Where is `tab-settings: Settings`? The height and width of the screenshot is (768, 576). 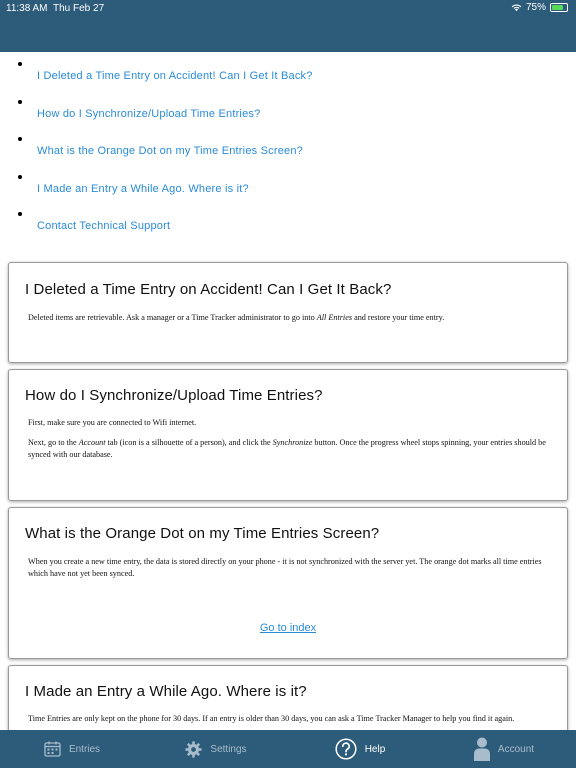 tab-settings: Settings is located at coordinates (216, 749).